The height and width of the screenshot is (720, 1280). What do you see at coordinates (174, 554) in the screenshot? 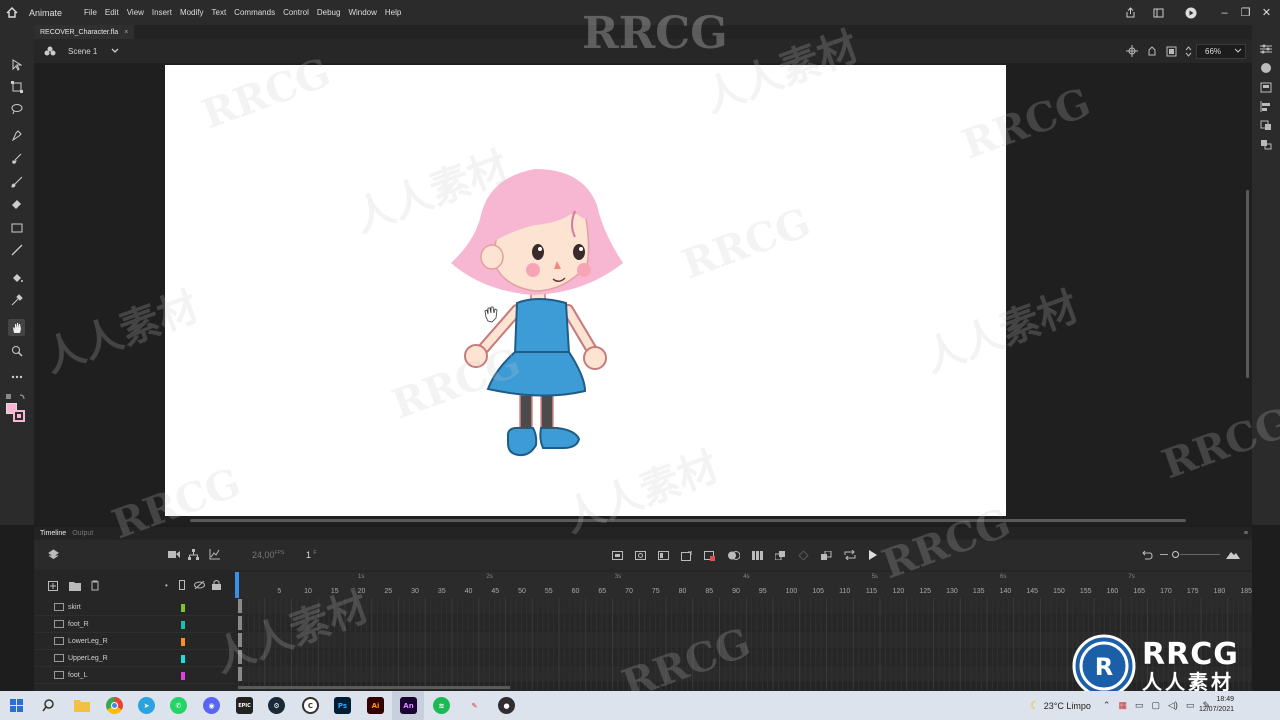
I see `camera-icon` at bounding box center [174, 554].